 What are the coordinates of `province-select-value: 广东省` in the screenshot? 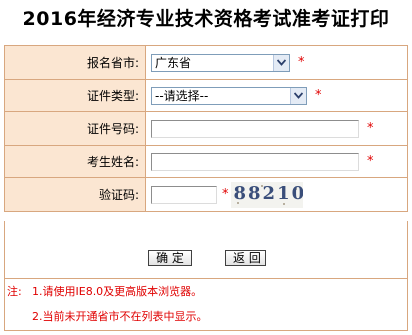 It's located at (173, 62).